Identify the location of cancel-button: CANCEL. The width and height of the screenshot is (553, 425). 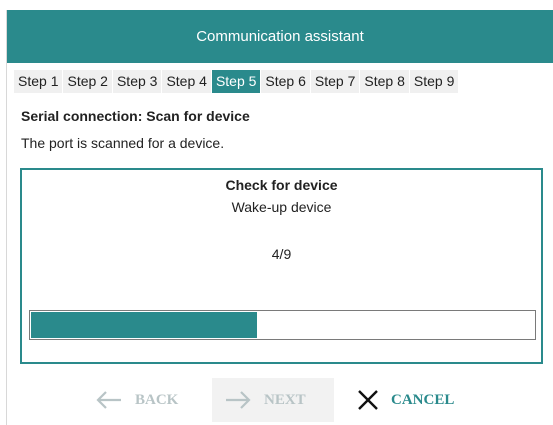
(405, 400).